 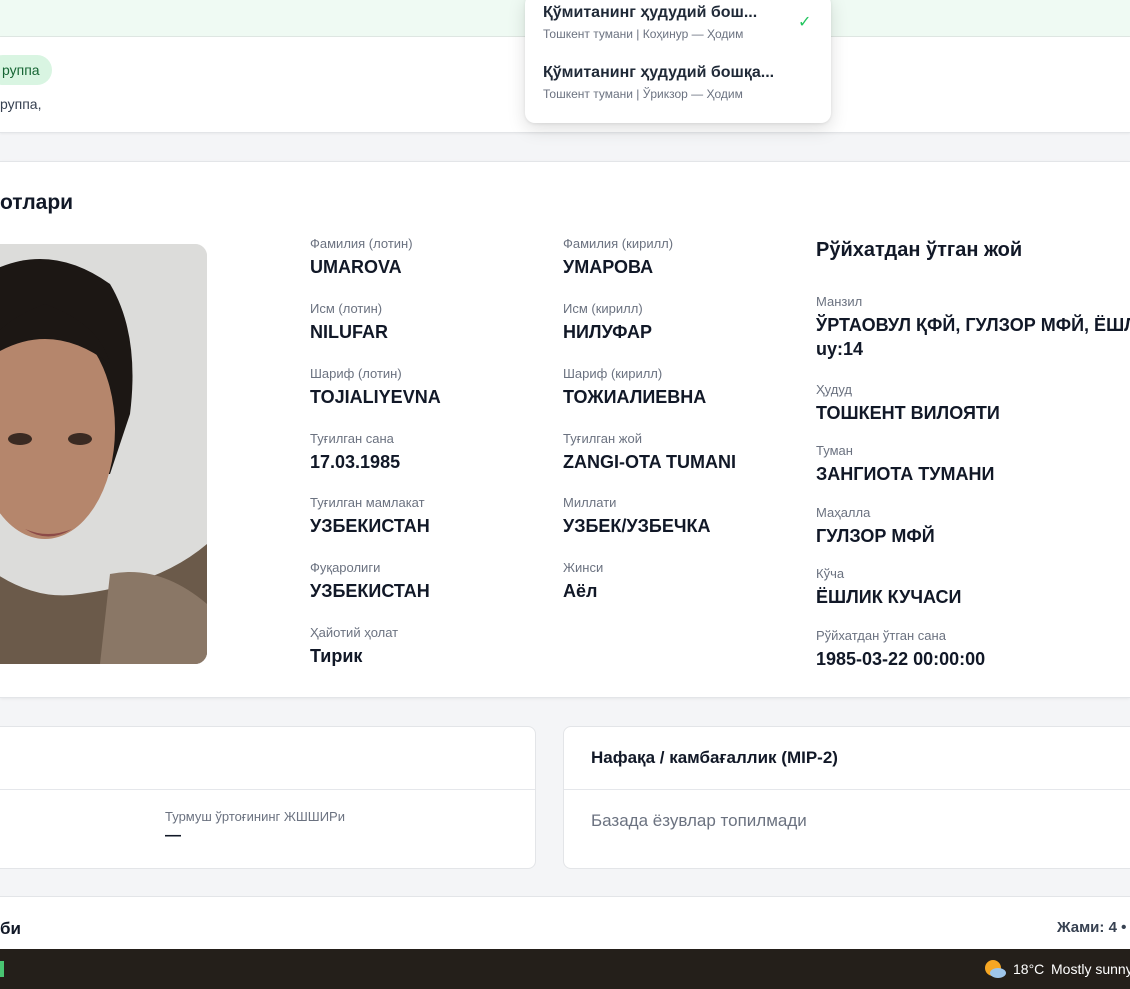 What do you see at coordinates (608, 267) in the screenshot?
I see `field-value: УМАРОВА` at bounding box center [608, 267].